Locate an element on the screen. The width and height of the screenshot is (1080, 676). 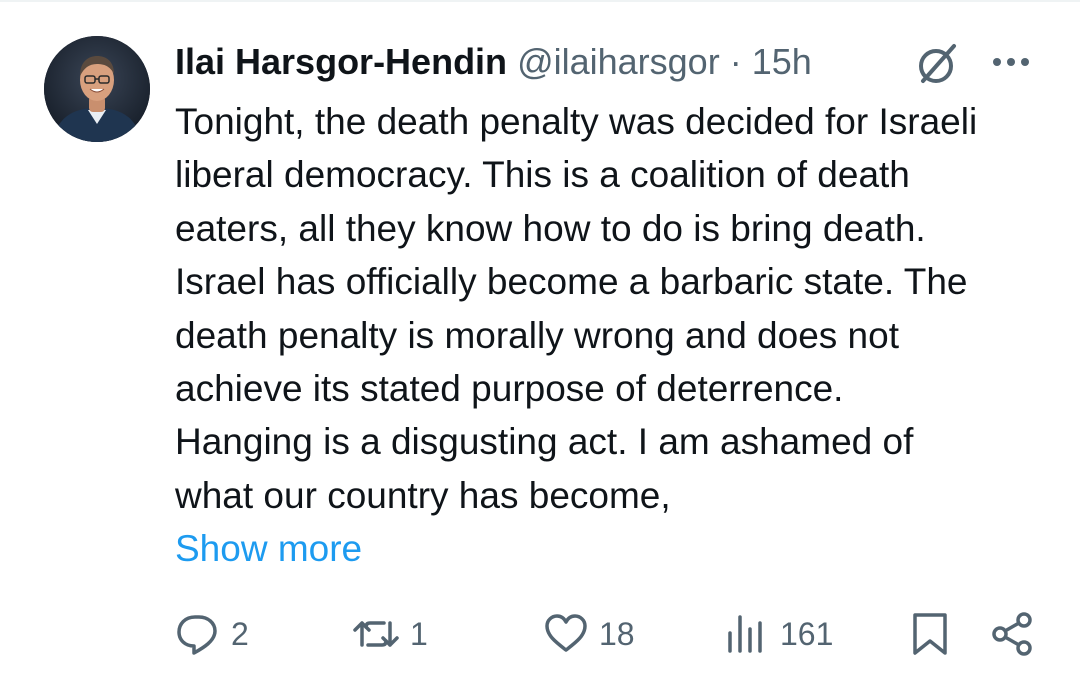
bookmark-icon is located at coordinates (930, 634).